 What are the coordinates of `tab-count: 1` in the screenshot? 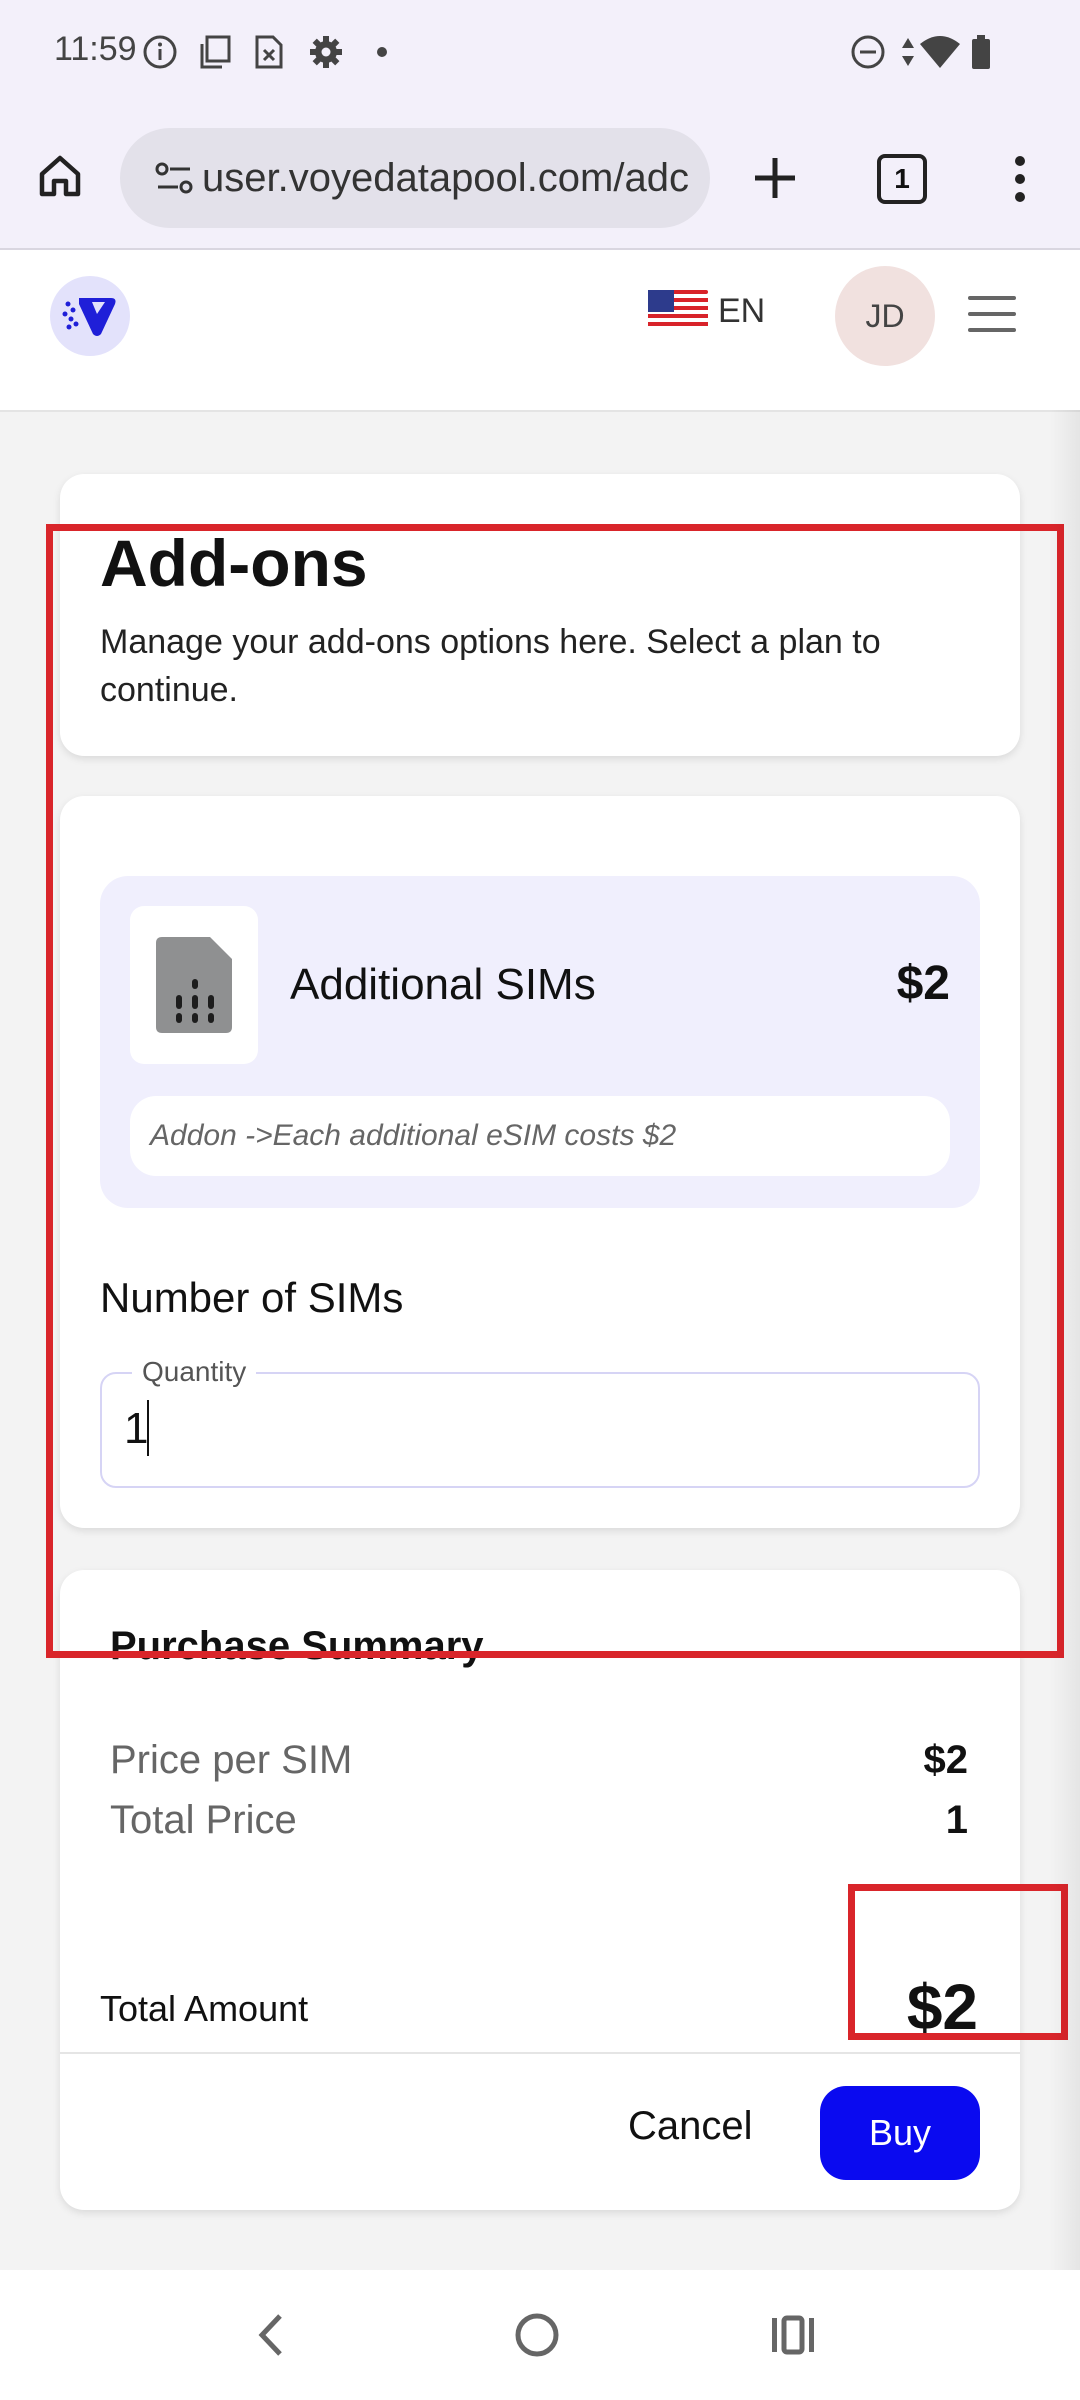 It's located at (902, 178).